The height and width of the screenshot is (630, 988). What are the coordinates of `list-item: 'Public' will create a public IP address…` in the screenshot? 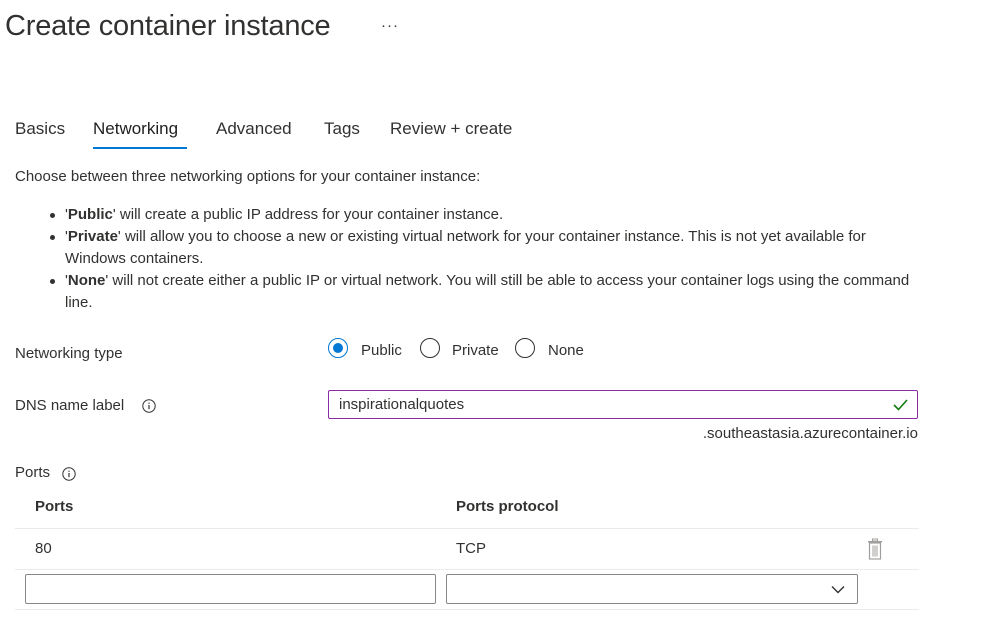 It's located at (485, 215).